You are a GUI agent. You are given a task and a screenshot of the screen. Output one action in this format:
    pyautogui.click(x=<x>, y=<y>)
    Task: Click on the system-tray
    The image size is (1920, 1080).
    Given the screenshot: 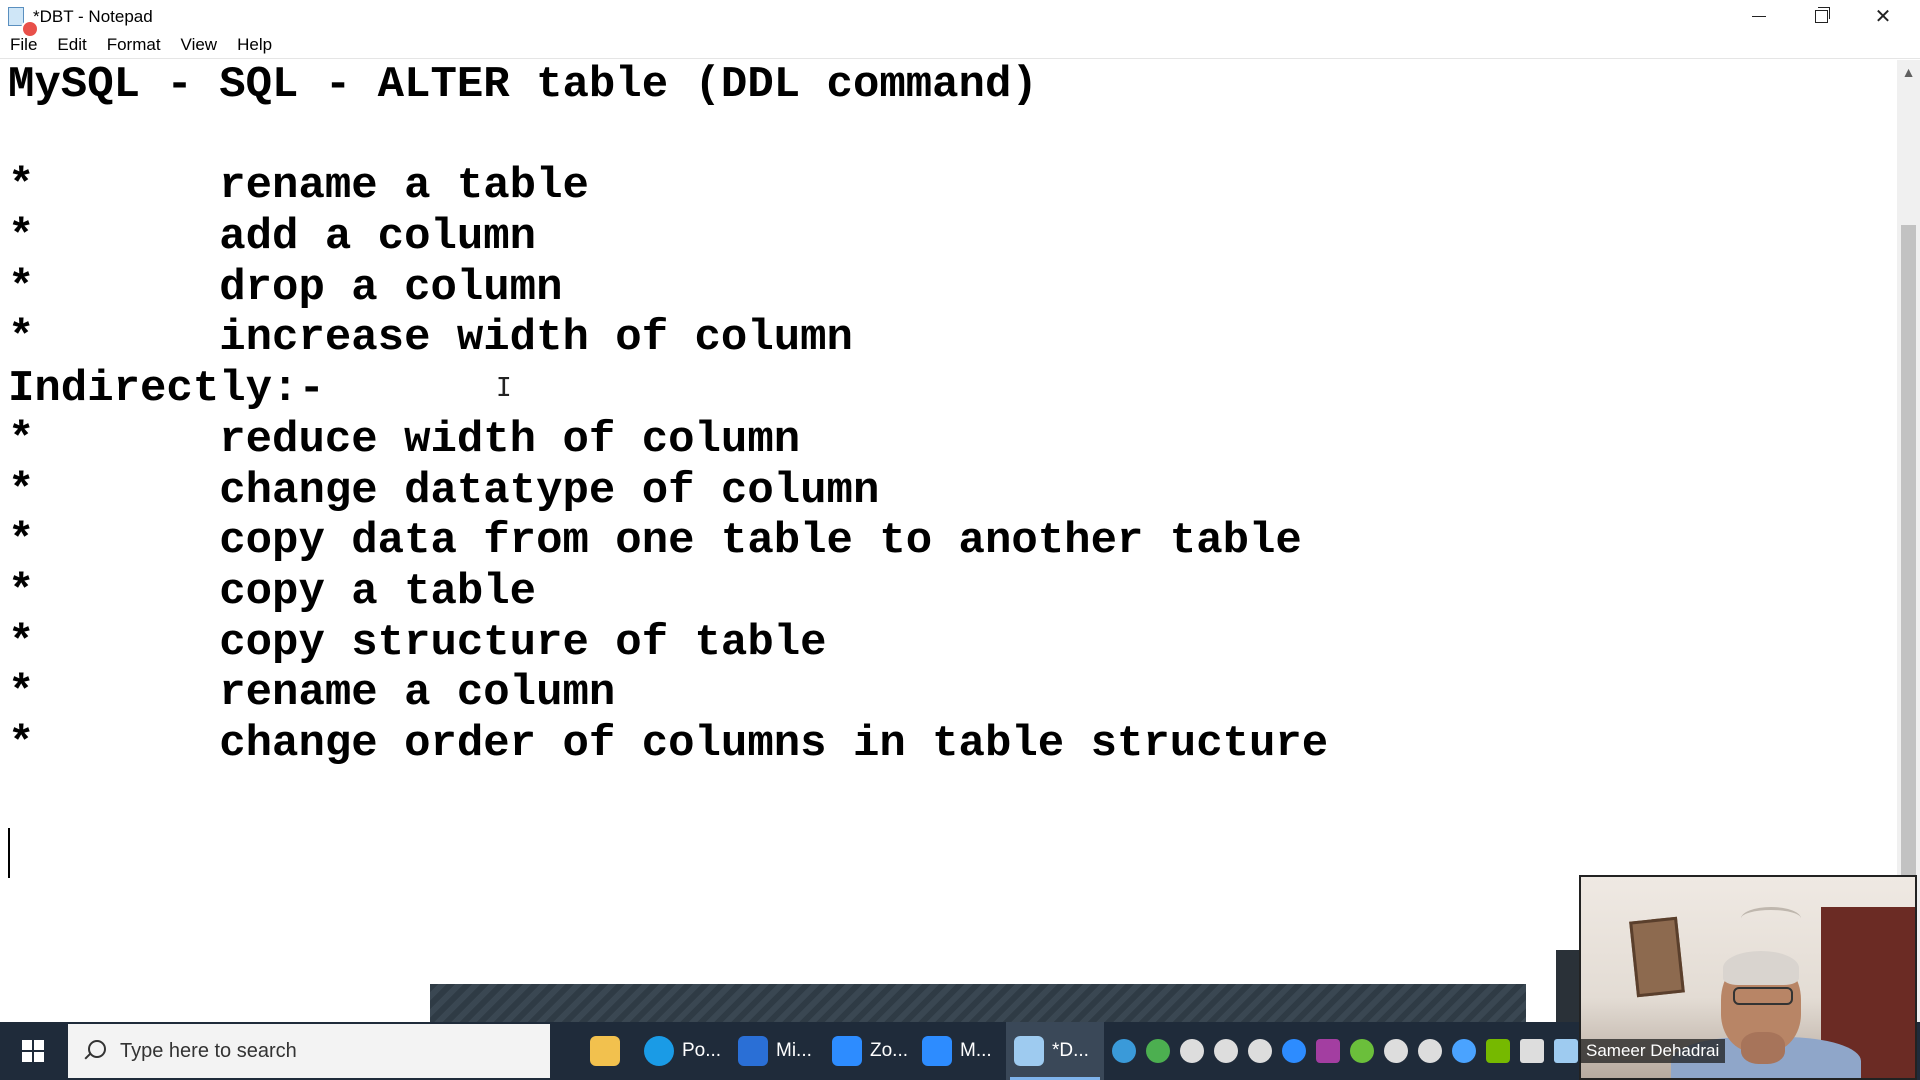 What is the action you would take?
    pyautogui.click(x=1345, y=1051)
    